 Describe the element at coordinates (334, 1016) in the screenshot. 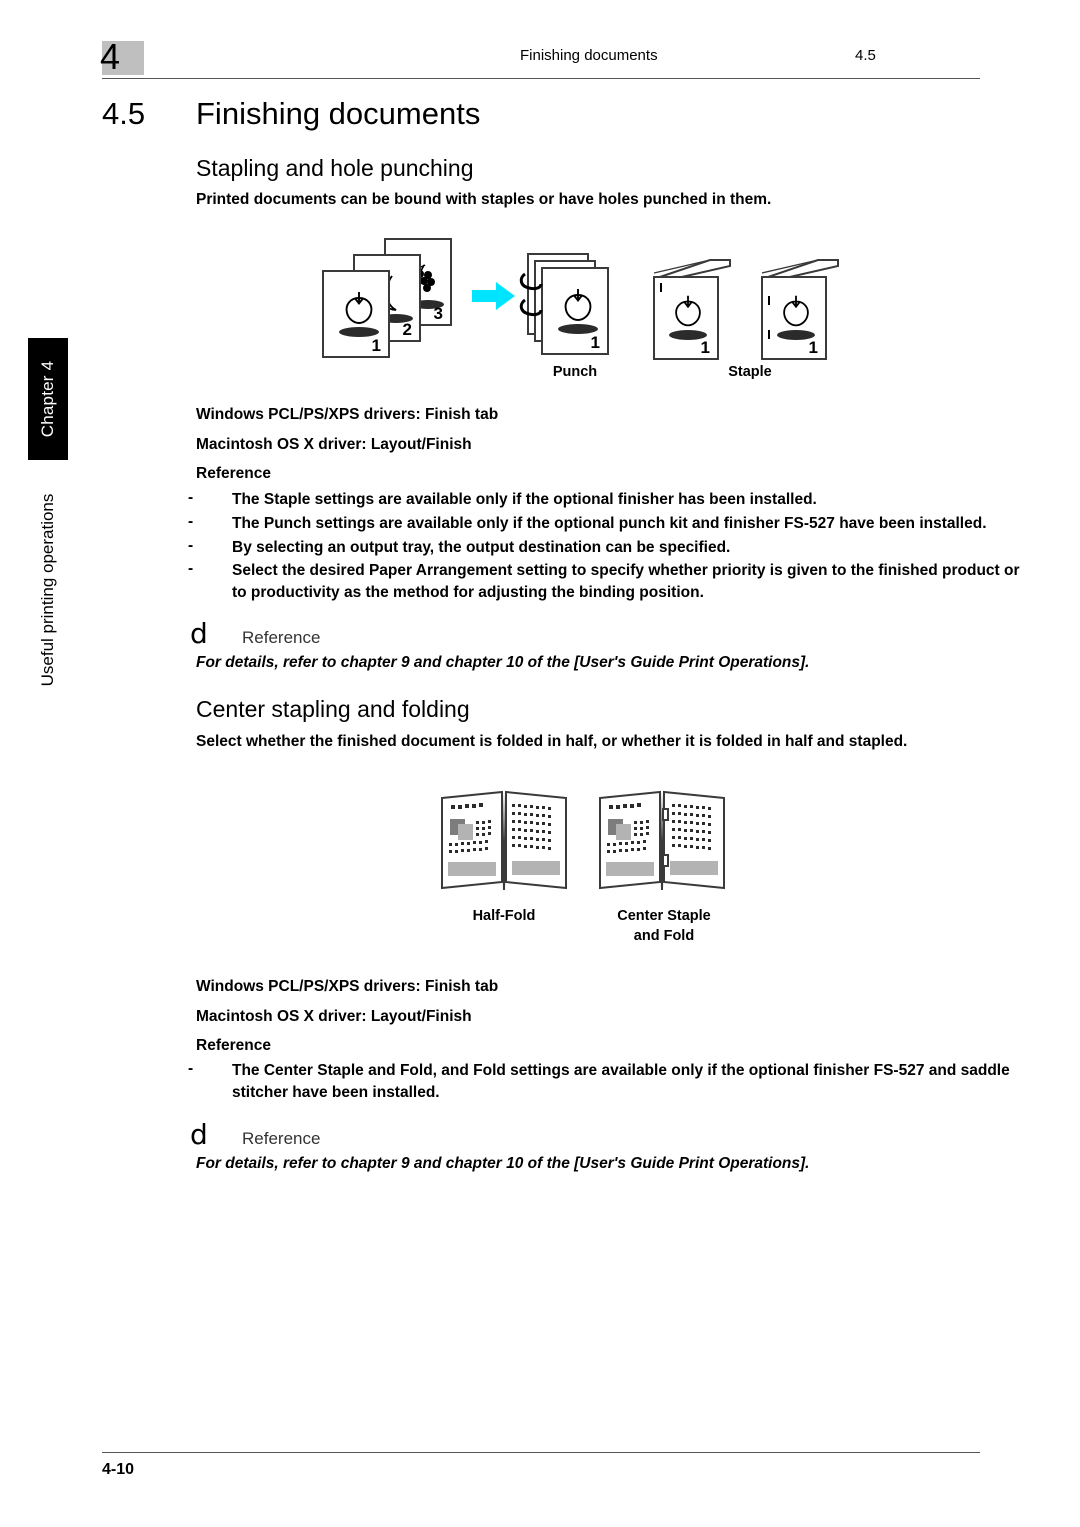

I see `subsection-2-macintosh-driver: Macintosh OS X driver: Layout/Finish` at that location.